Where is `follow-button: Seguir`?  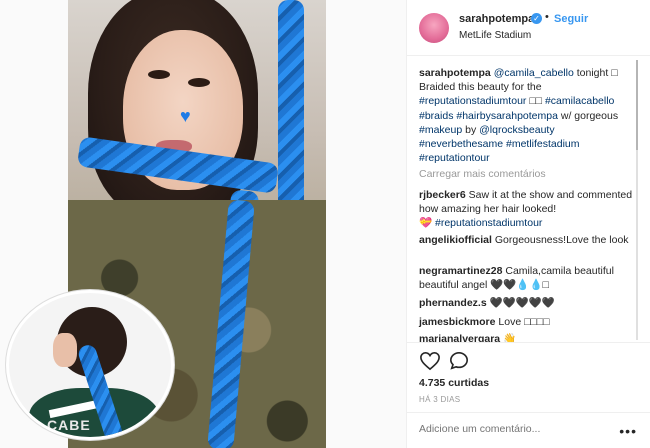 follow-button: Seguir is located at coordinates (571, 19).